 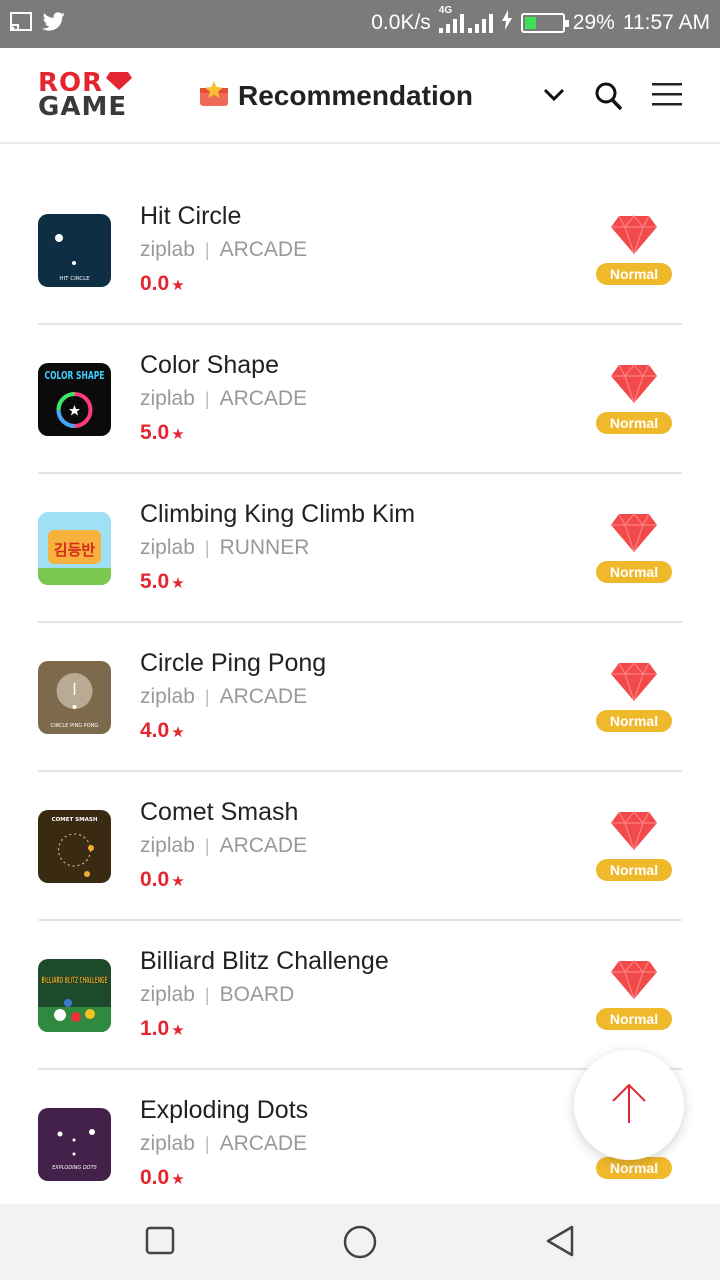 I want to click on logo-line2: GAME, so click(x=83, y=107).